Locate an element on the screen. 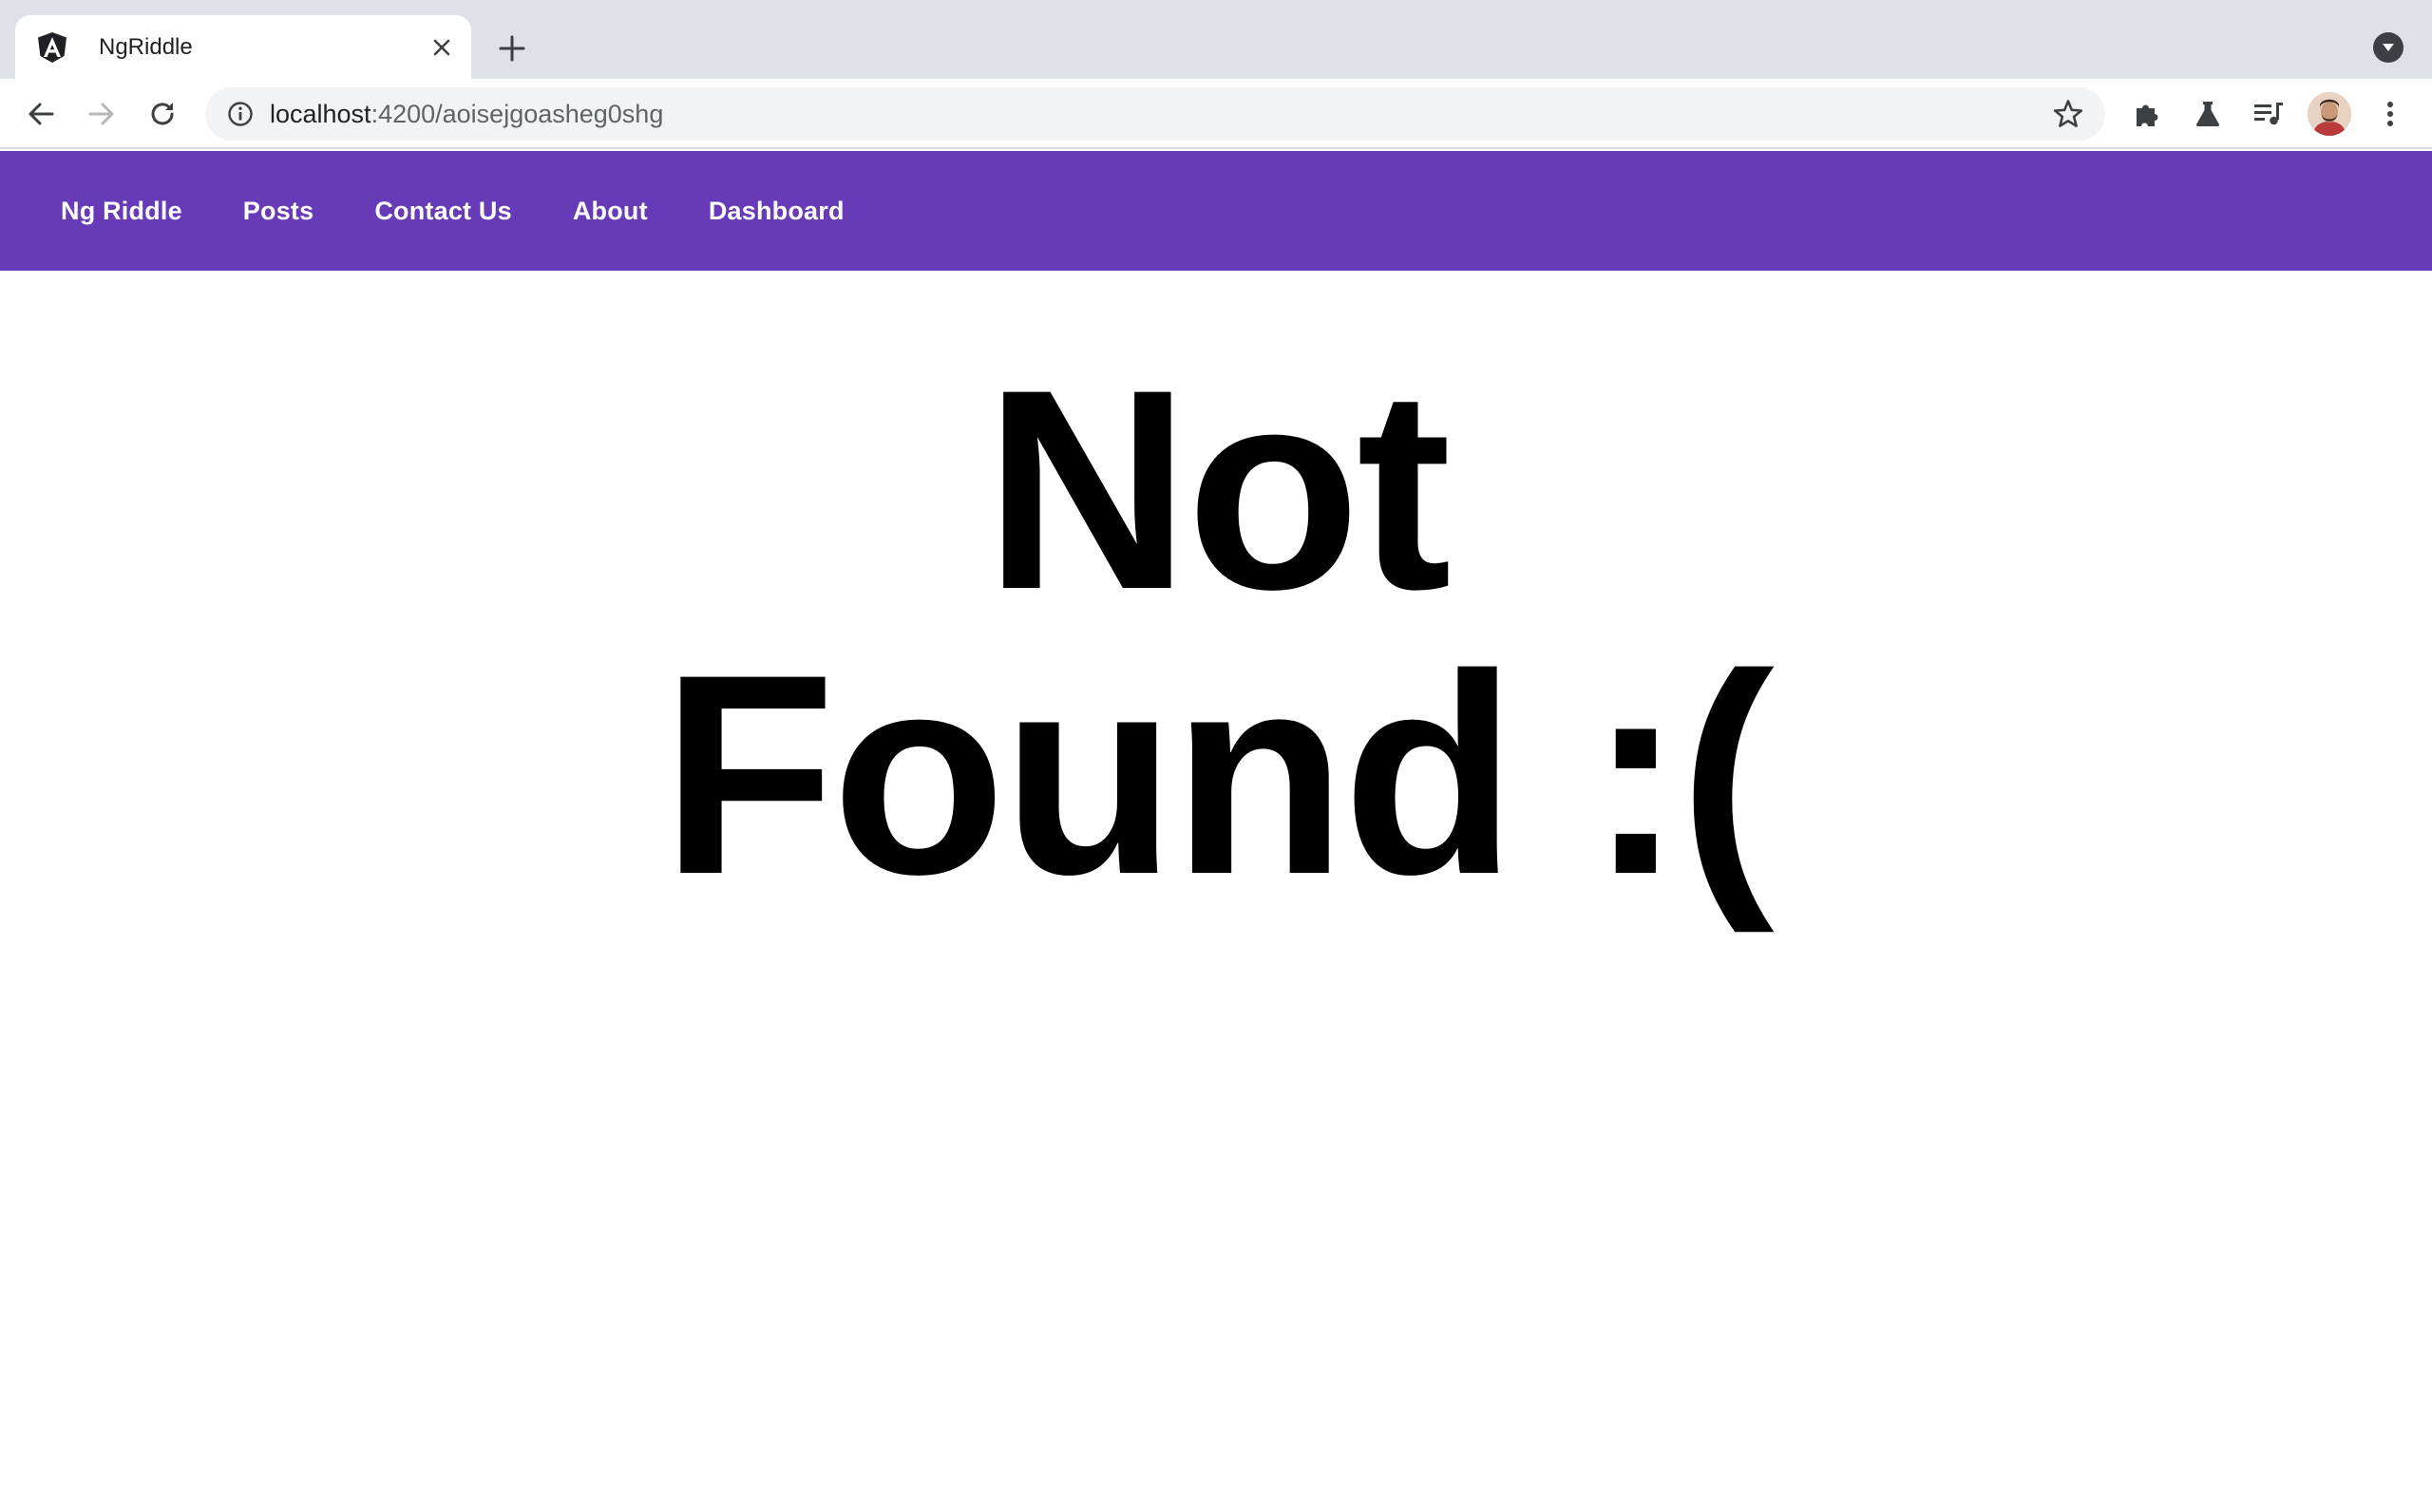  browser-toolbar: localhost:4200/aoisejgoasheg0shg is located at coordinates (1216, 114).